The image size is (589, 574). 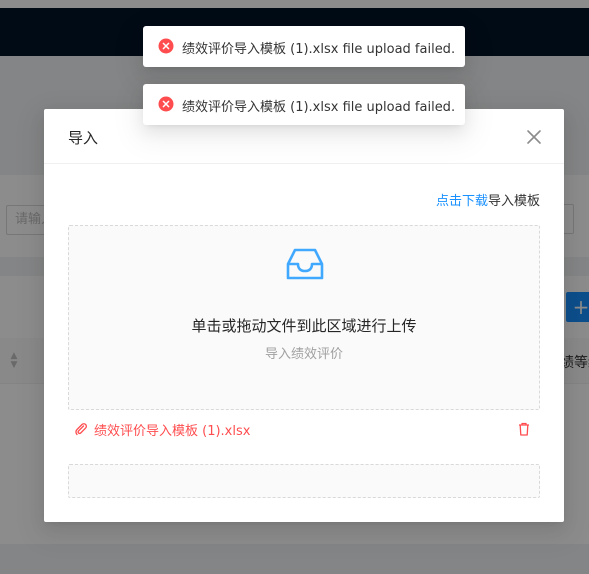 What do you see at coordinates (305, 264) in the screenshot?
I see `inbox-icon` at bounding box center [305, 264].